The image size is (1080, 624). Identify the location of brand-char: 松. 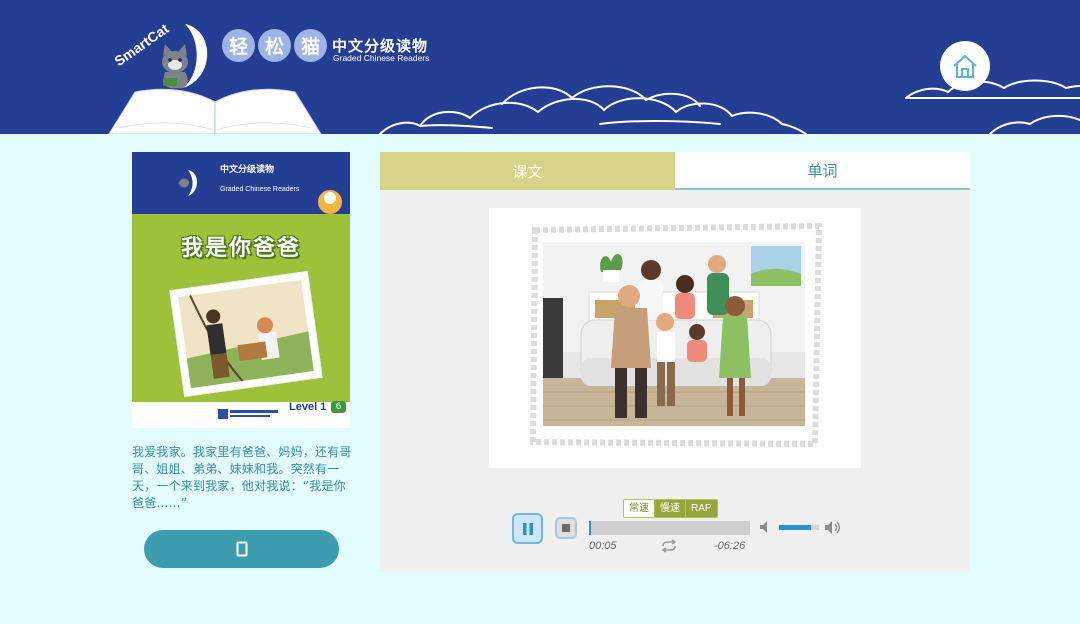
(274, 45).